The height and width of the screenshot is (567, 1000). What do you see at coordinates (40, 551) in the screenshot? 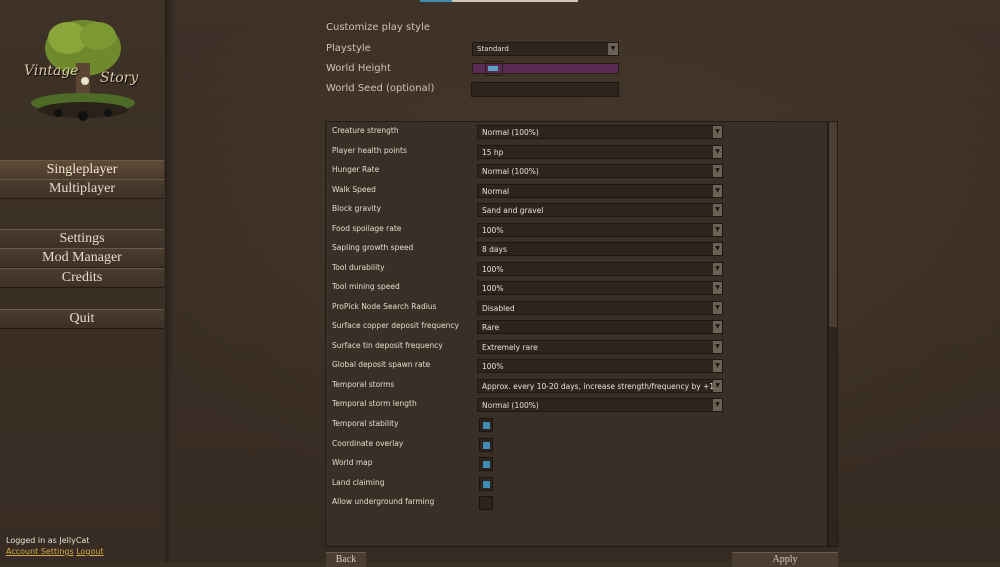
I see `account-settings-link: Account Settings` at bounding box center [40, 551].